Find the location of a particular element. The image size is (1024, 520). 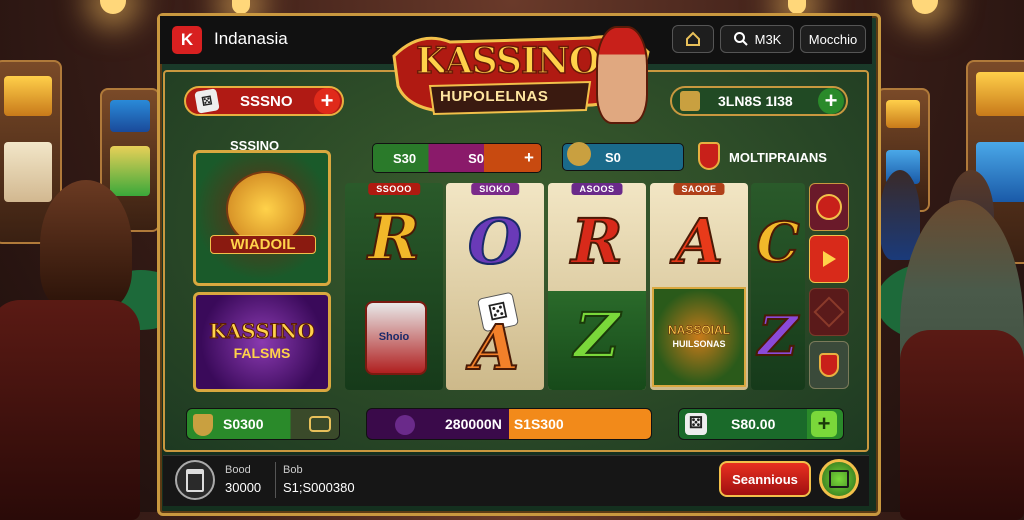

bet-value-left: 280000N is located at coordinates (473, 424).